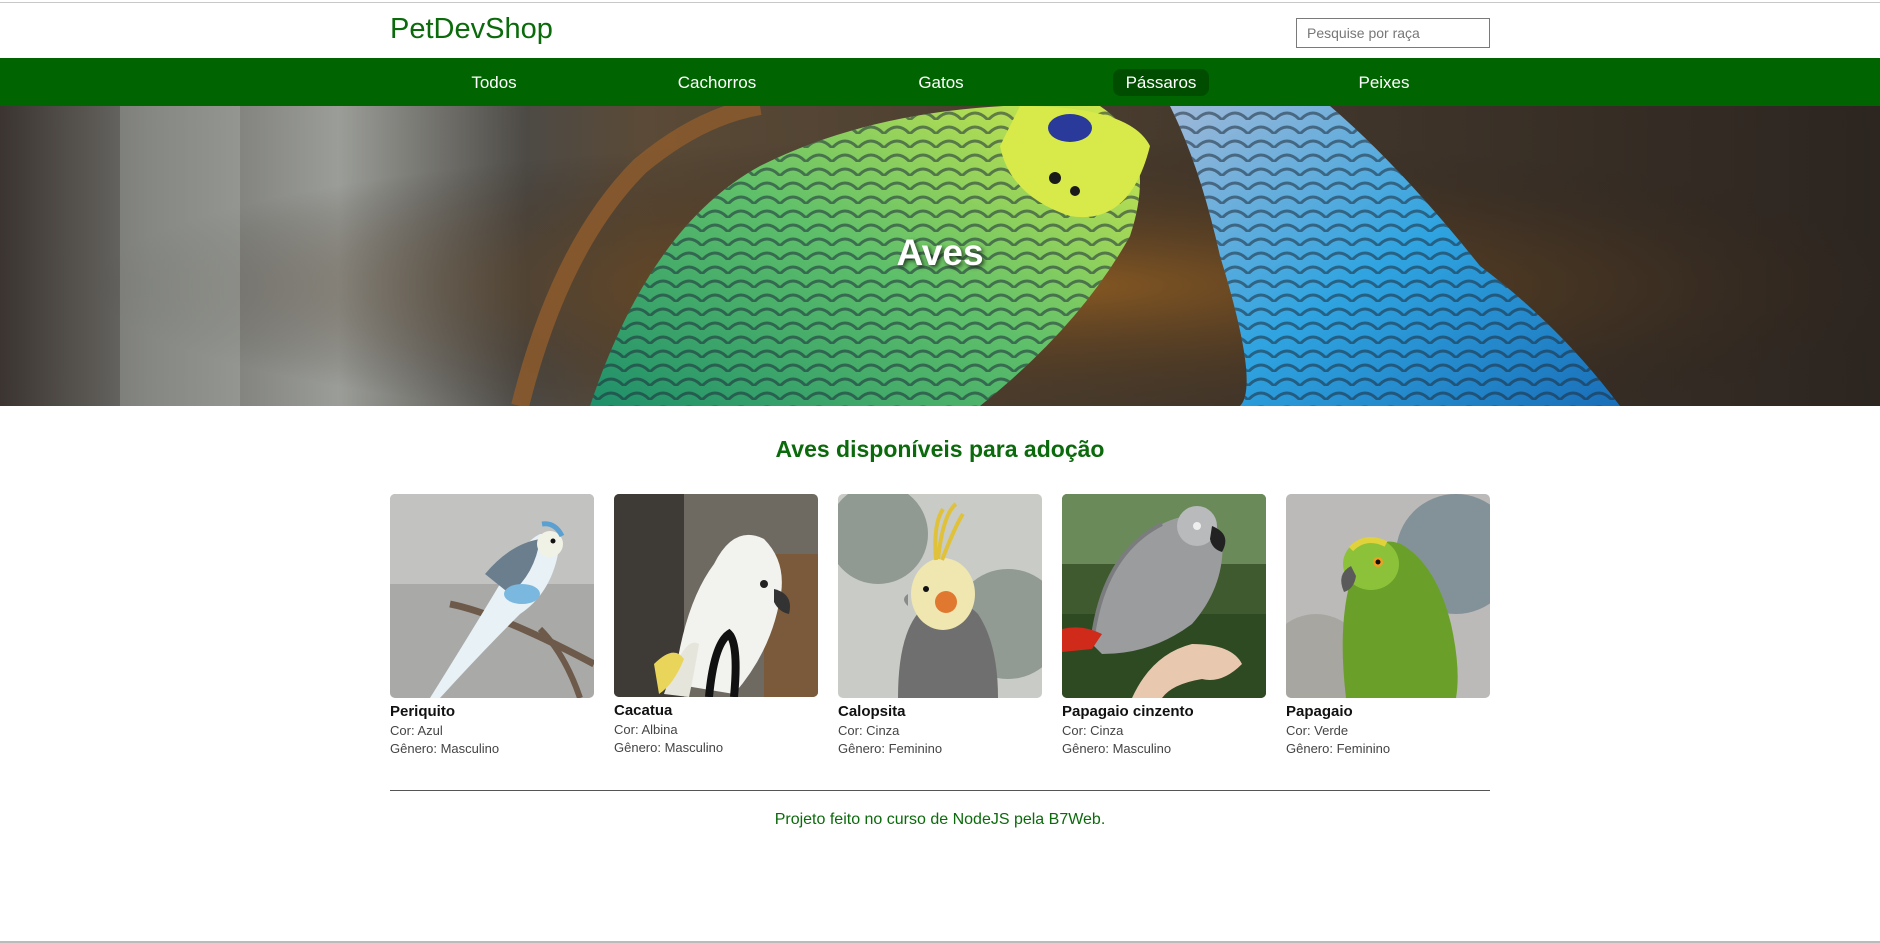  I want to click on pet-name: Calopsita, so click(872, 711).